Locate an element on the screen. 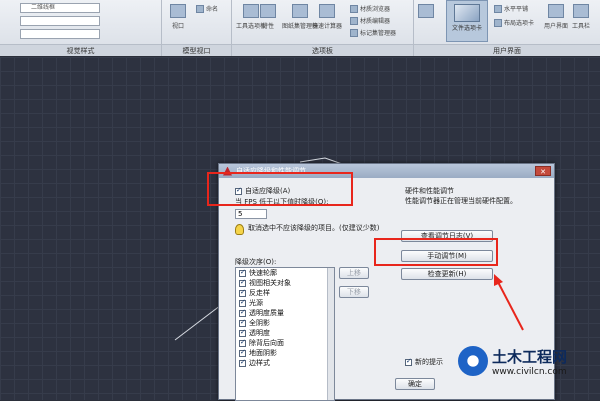  list-item: 全阴影 is located at coordinates (285, 323).